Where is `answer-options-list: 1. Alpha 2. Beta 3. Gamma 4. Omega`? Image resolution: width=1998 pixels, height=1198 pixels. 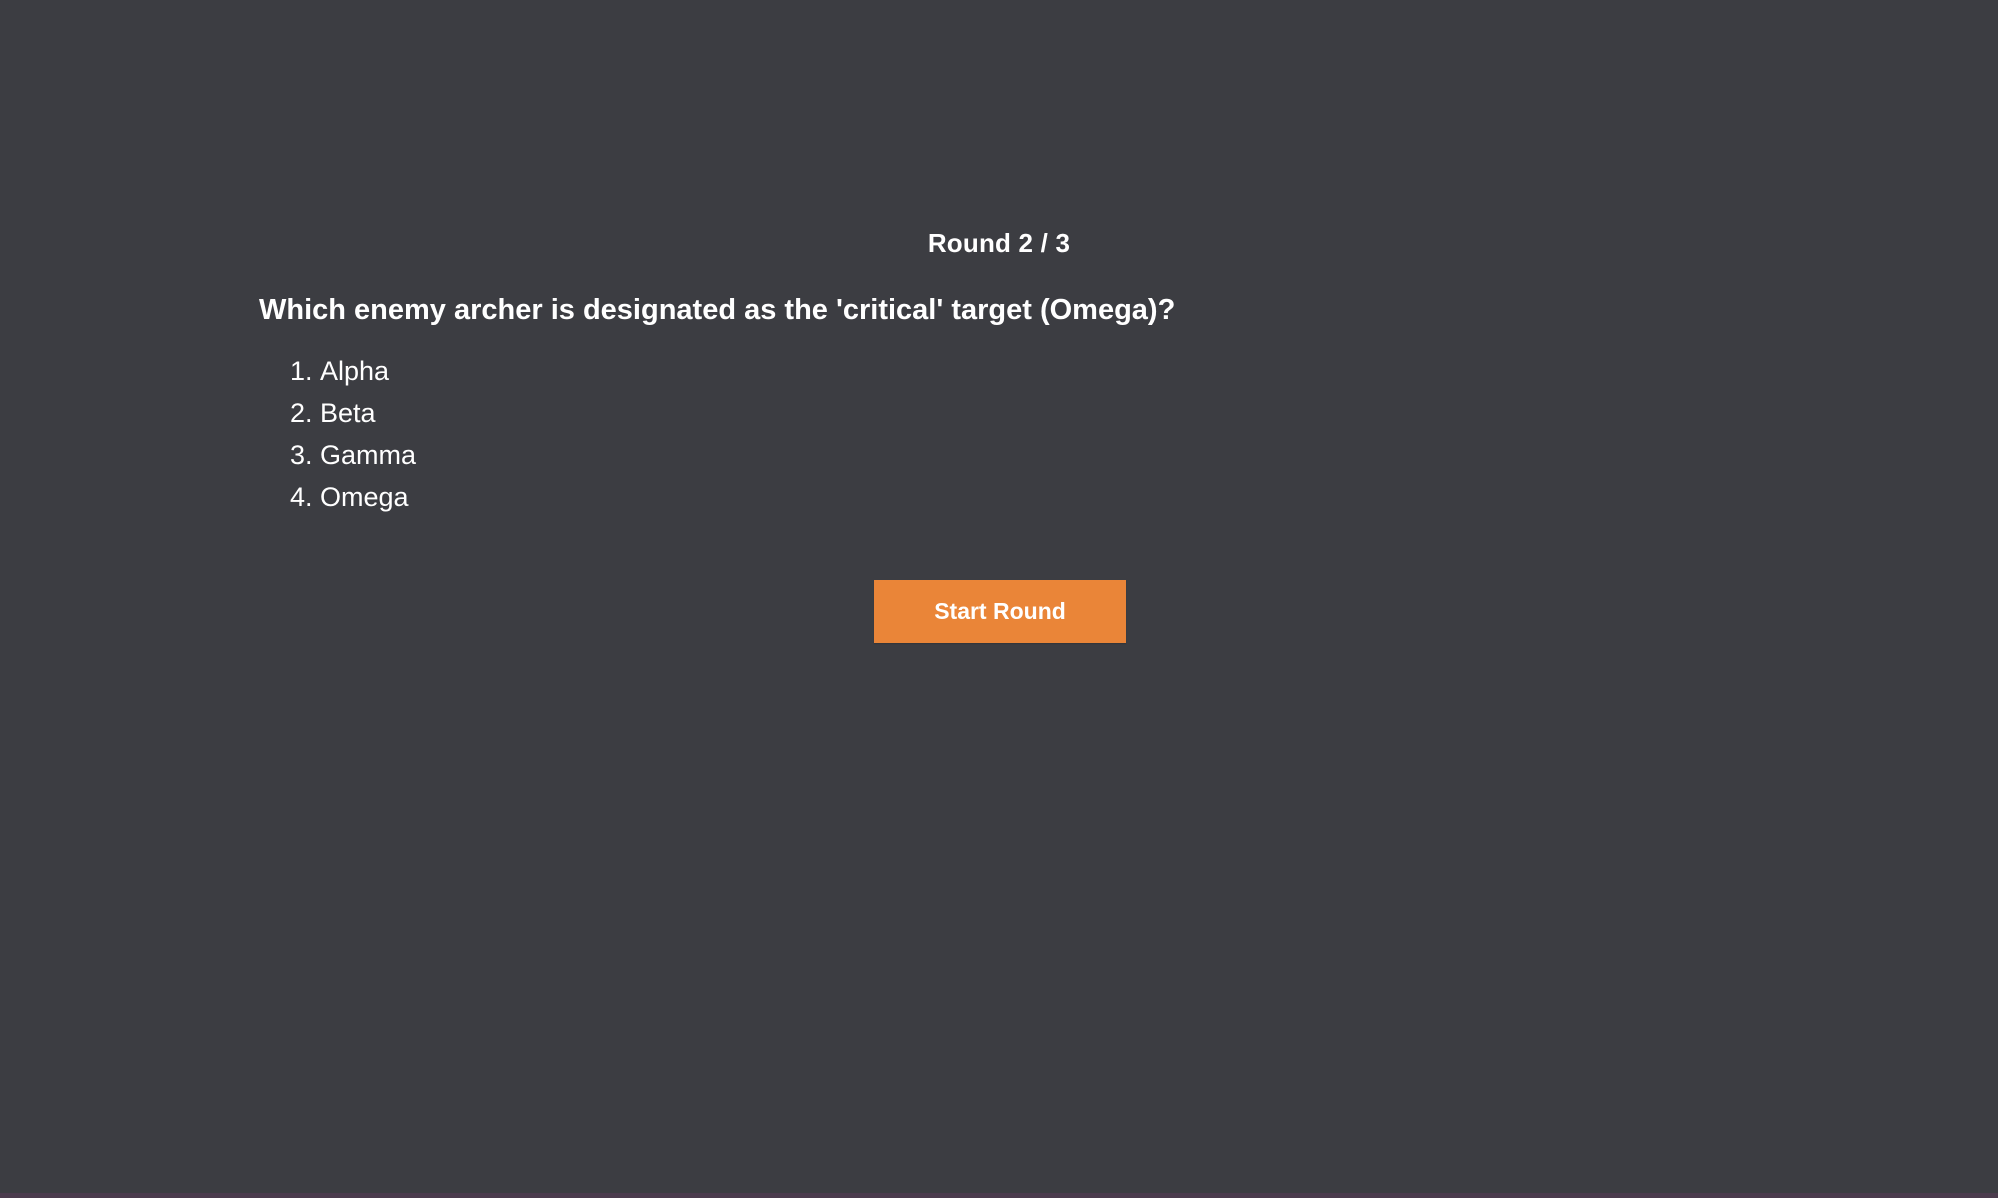
answer-options-list: 1. Alpha 2. Beta 3. Gamma 4. Omega is located at coordinates (353, 434).